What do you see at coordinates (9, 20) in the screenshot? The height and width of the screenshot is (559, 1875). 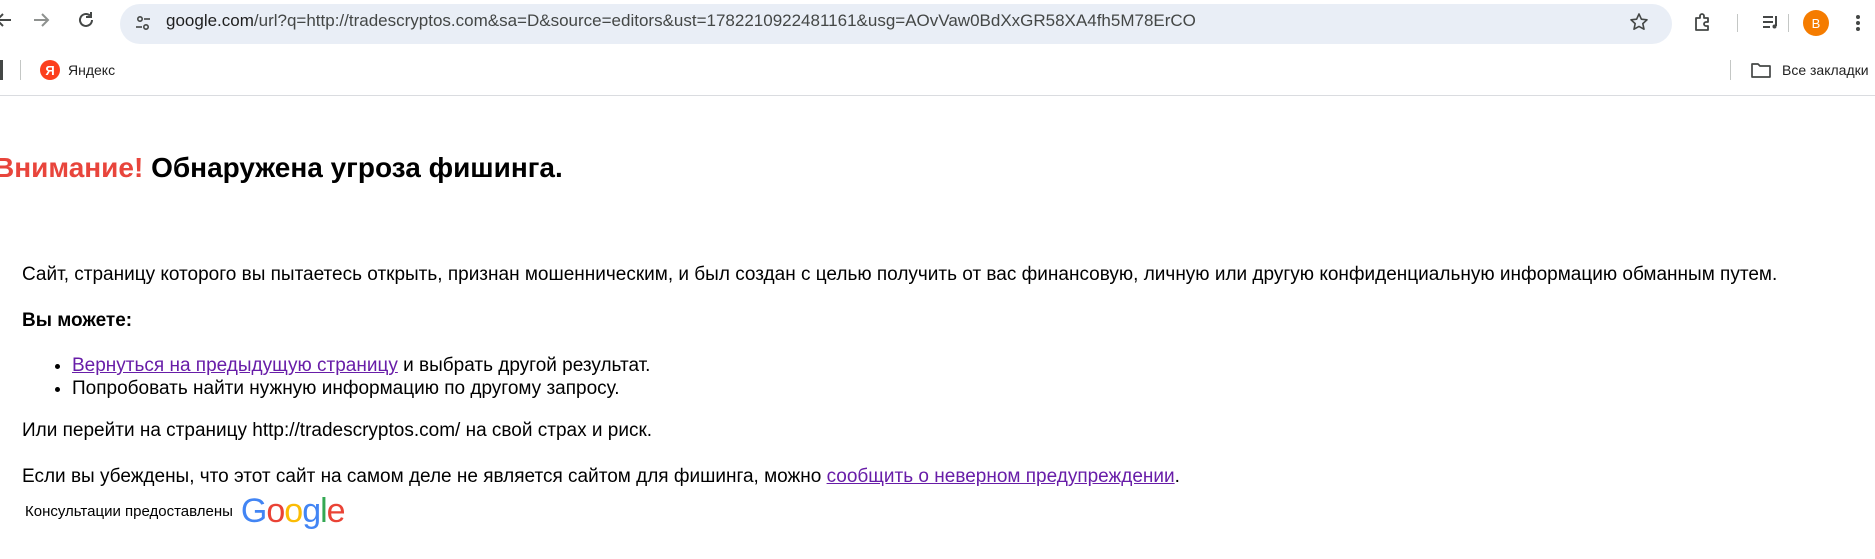 I see `back-arrow-icon` at bounding box center [9, 20].